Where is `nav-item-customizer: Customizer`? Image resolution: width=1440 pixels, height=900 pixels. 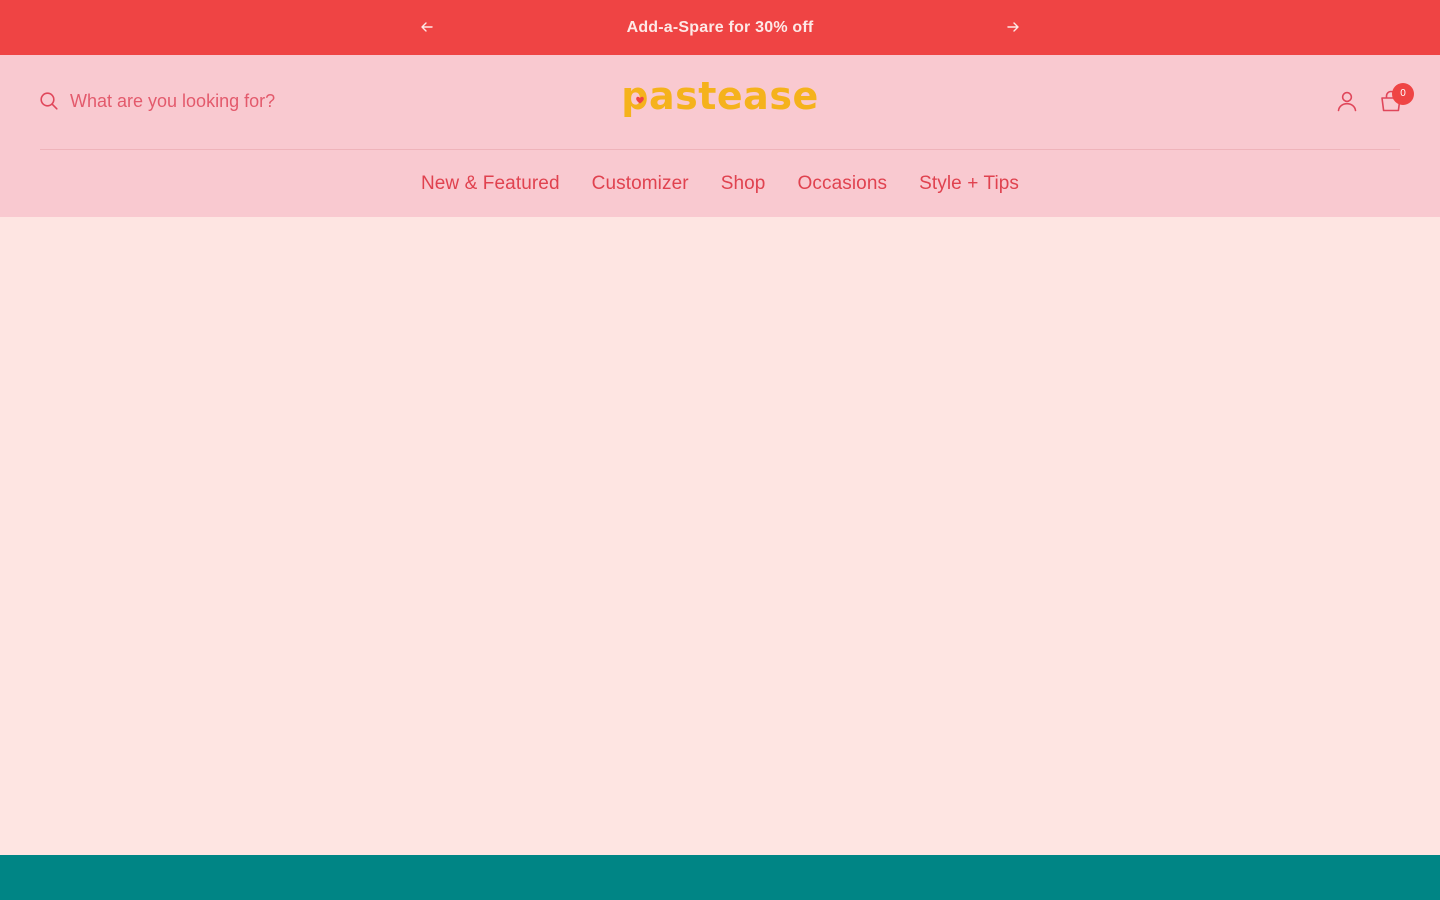 nav-item-customizer: Customizer is located at coordinates (640, 184).